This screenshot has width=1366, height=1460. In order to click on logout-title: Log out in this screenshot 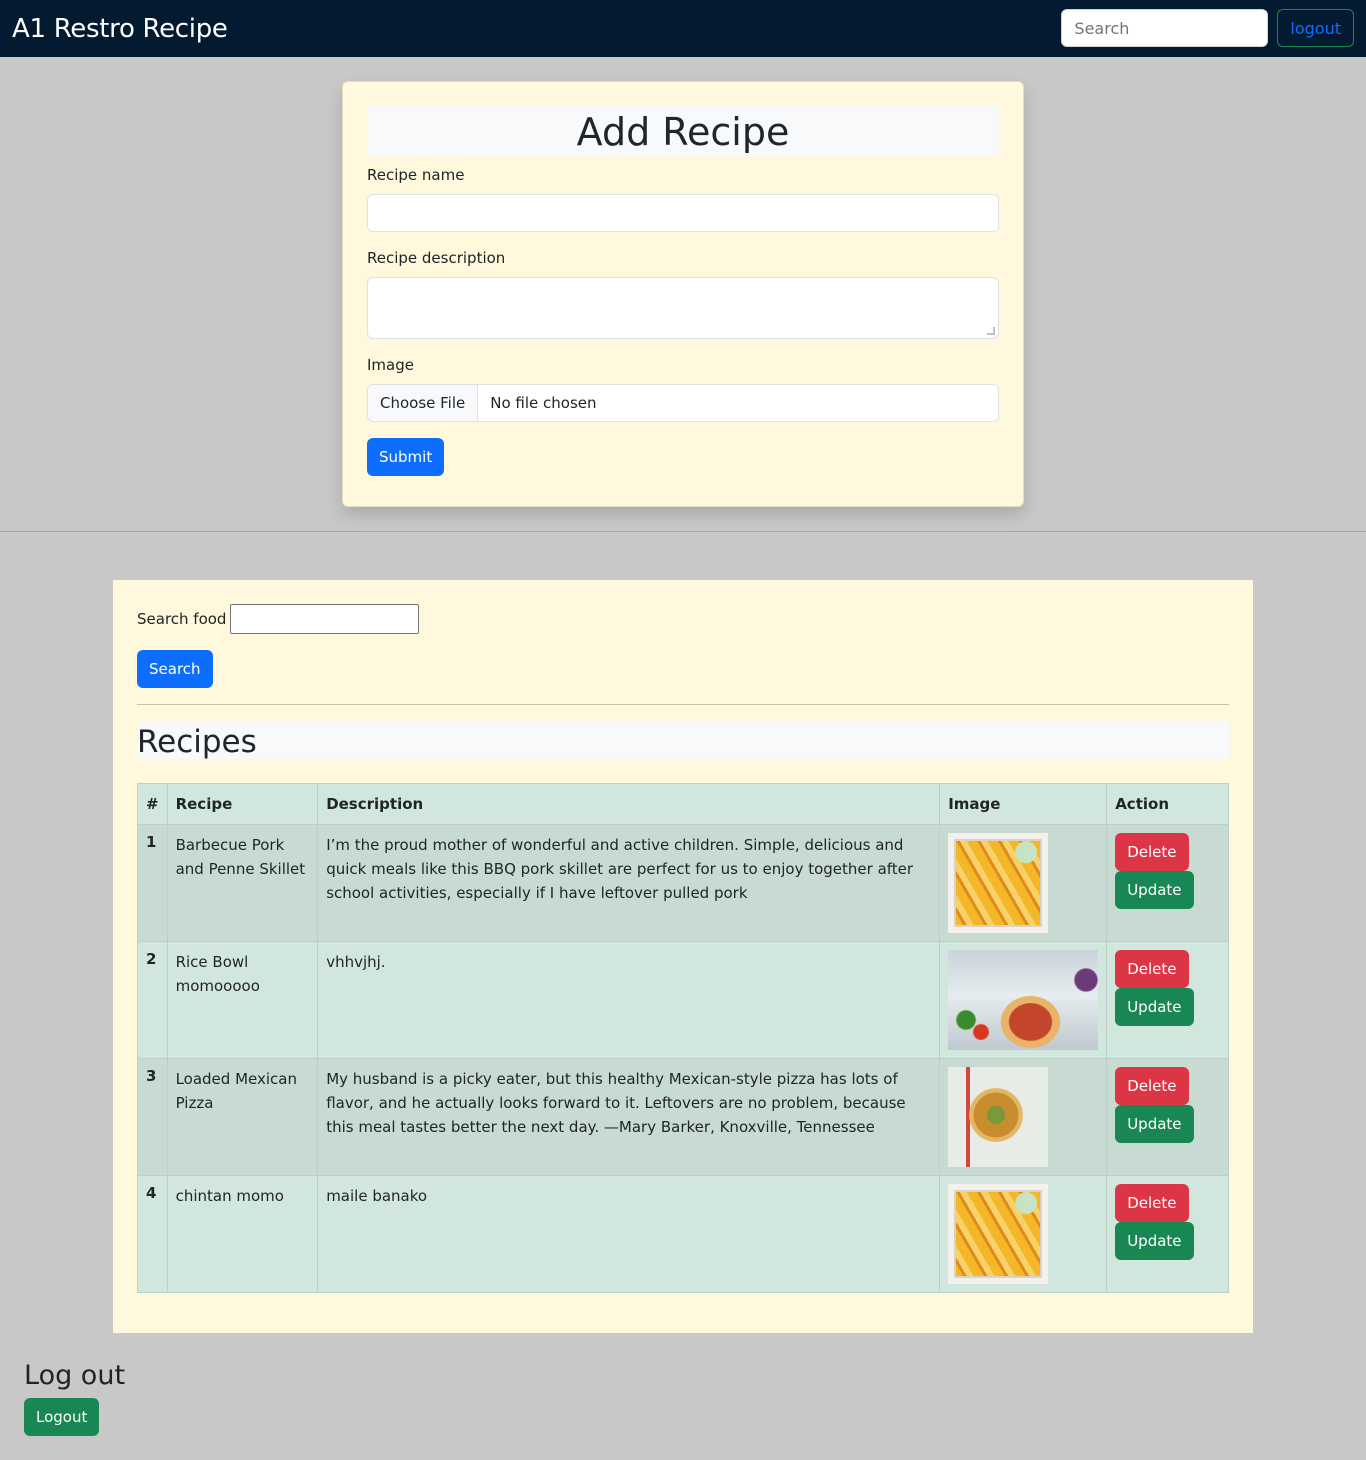, I will do `click(75, 1375)`.